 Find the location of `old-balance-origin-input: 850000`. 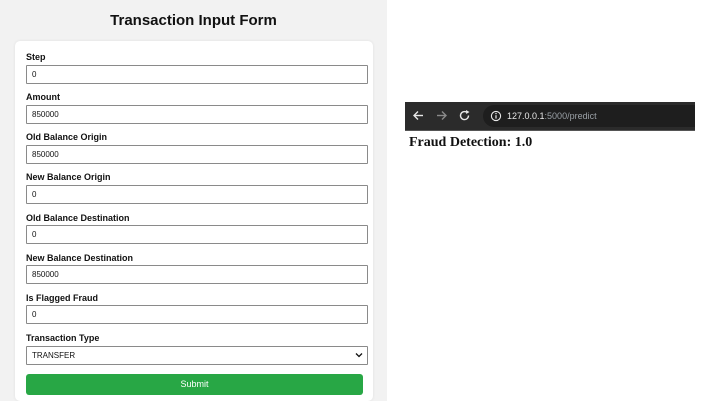

old-balance-origin-input: 850000 is located at coordinates (197, 154).